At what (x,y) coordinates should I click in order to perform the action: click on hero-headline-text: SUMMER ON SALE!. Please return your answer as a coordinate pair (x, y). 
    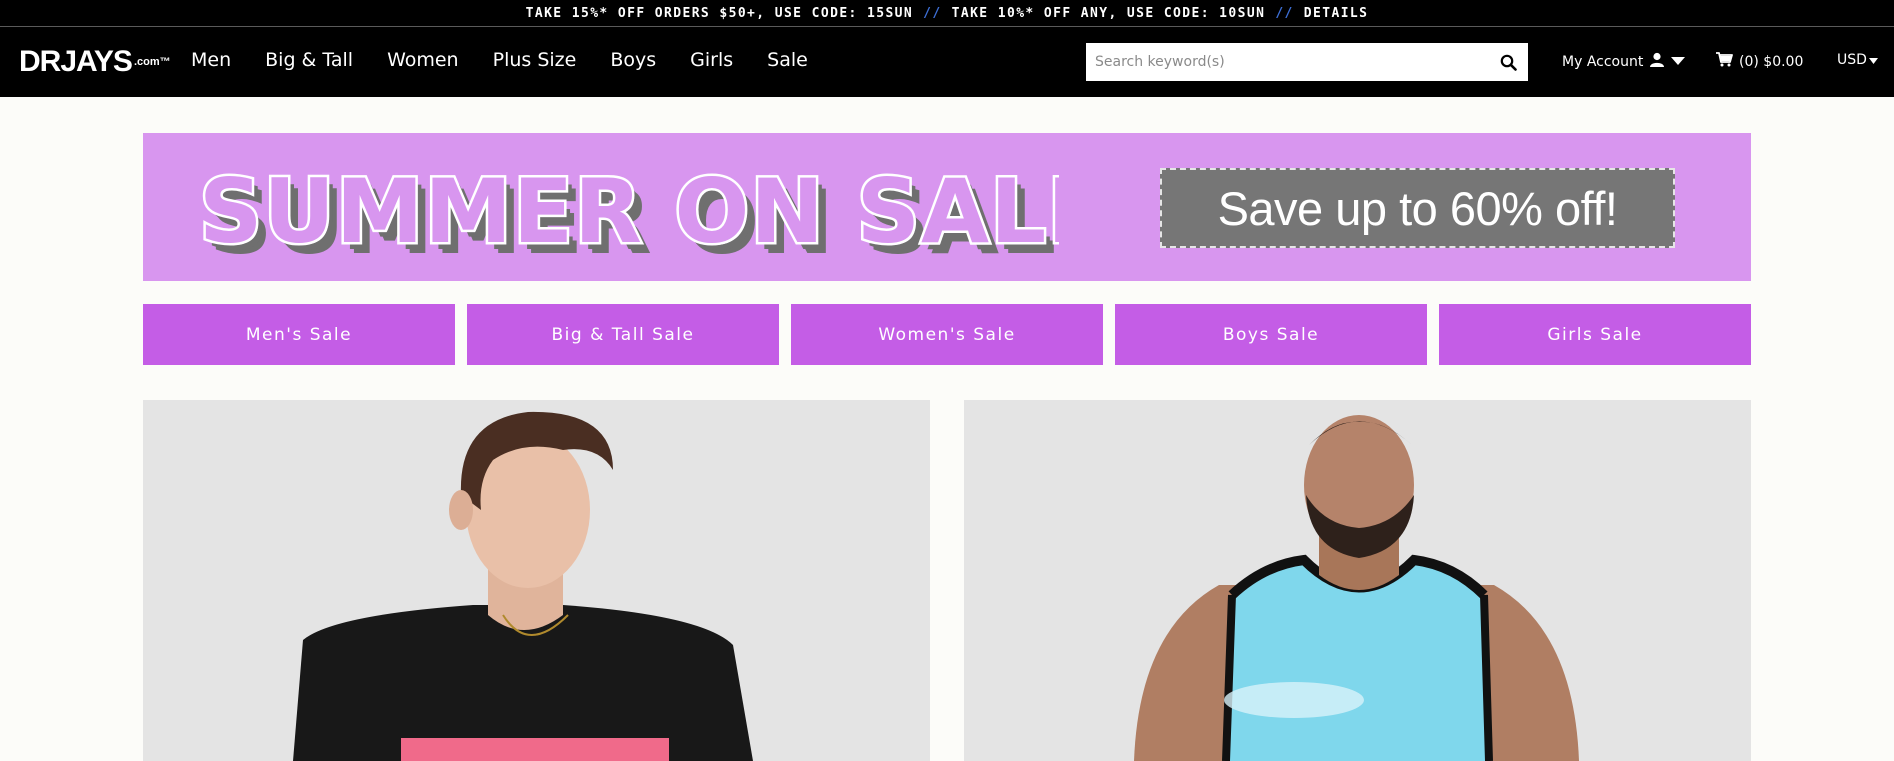
    Looking at the image, I should click on (629, 211).